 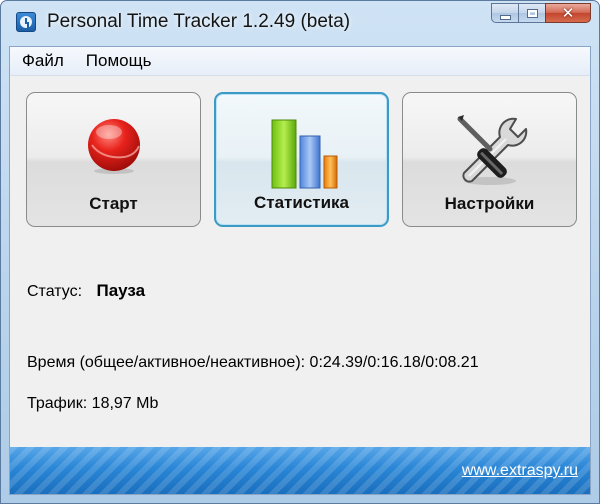 I want to click on status-value: Пауза, so click(x=121, y=290).